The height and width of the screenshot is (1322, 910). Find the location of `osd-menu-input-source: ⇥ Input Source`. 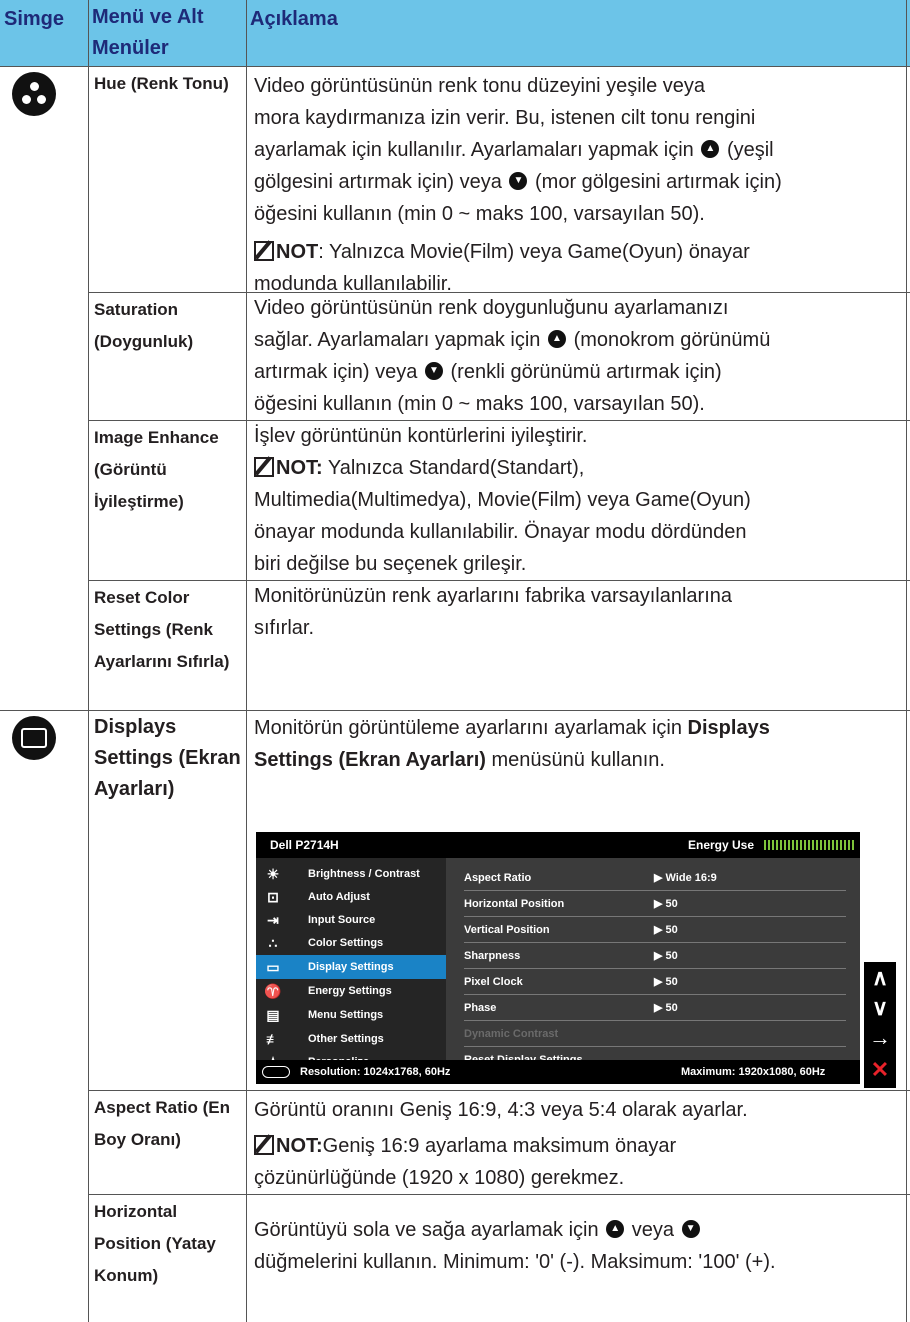

osd-menu-input-source: ⇥ Input Source is located at coordinates (351, 920).